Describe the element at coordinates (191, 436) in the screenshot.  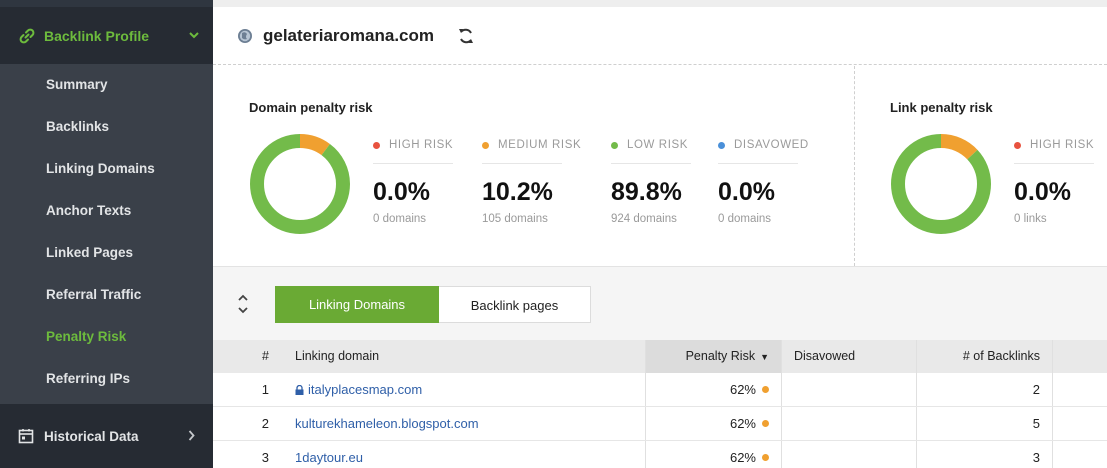
I see `chevron-right-icon` at that location.